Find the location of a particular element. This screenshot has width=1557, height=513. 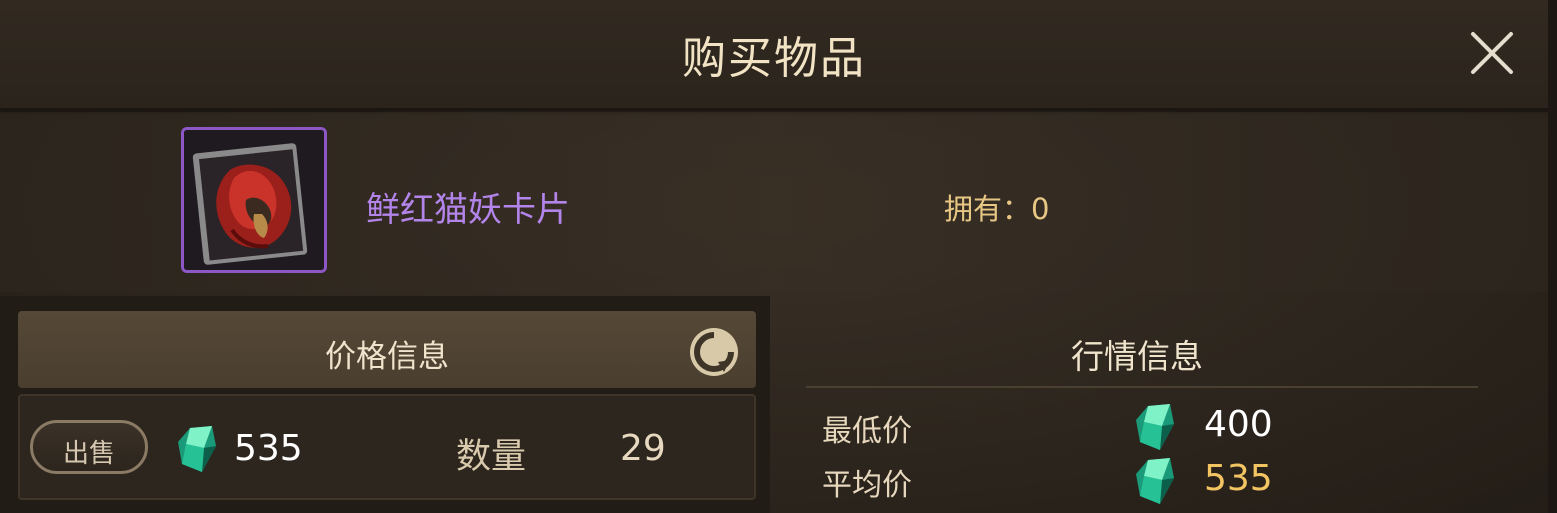

refresh-icon is located at coordinates (714, 352).